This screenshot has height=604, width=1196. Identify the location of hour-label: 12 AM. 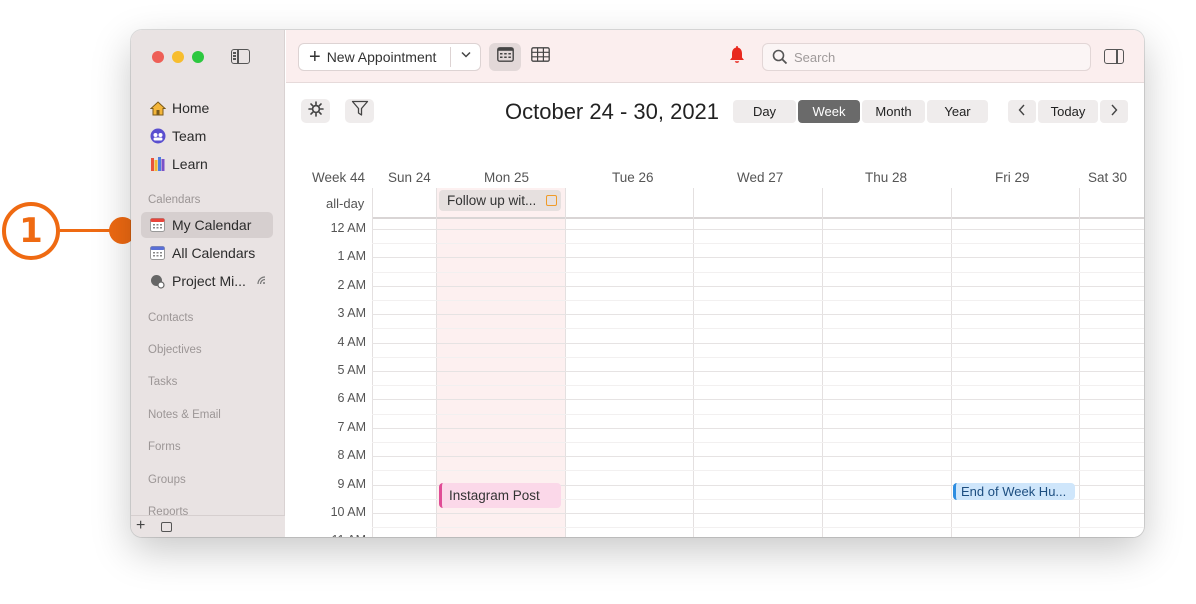
(348, 228).